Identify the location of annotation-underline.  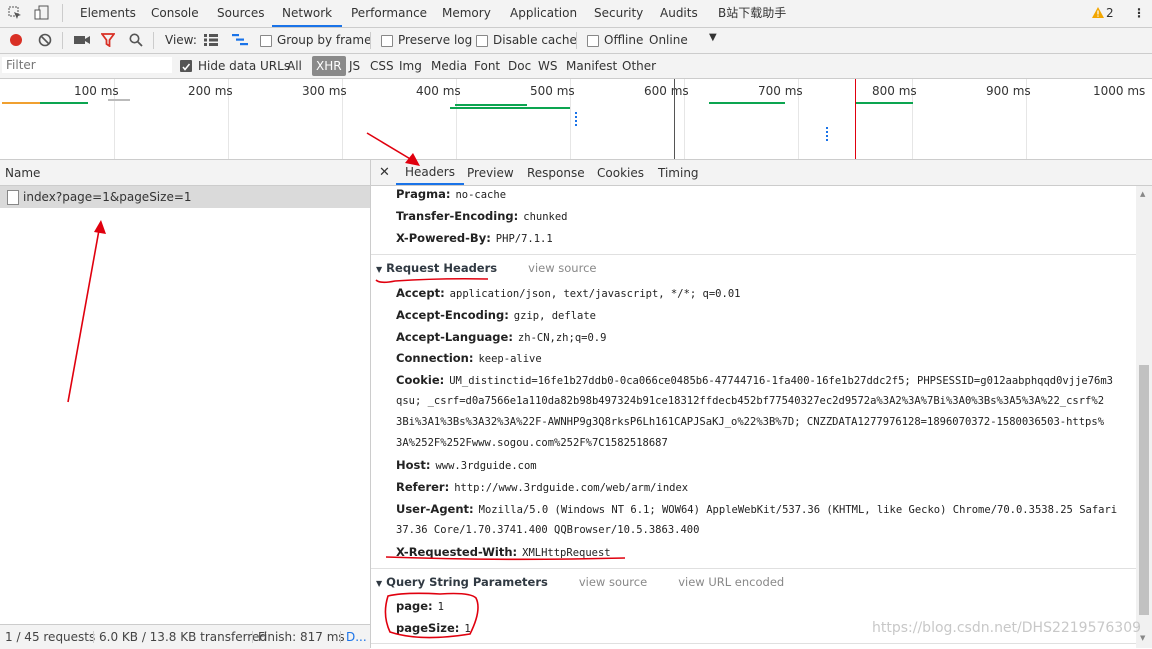
(500, 419).